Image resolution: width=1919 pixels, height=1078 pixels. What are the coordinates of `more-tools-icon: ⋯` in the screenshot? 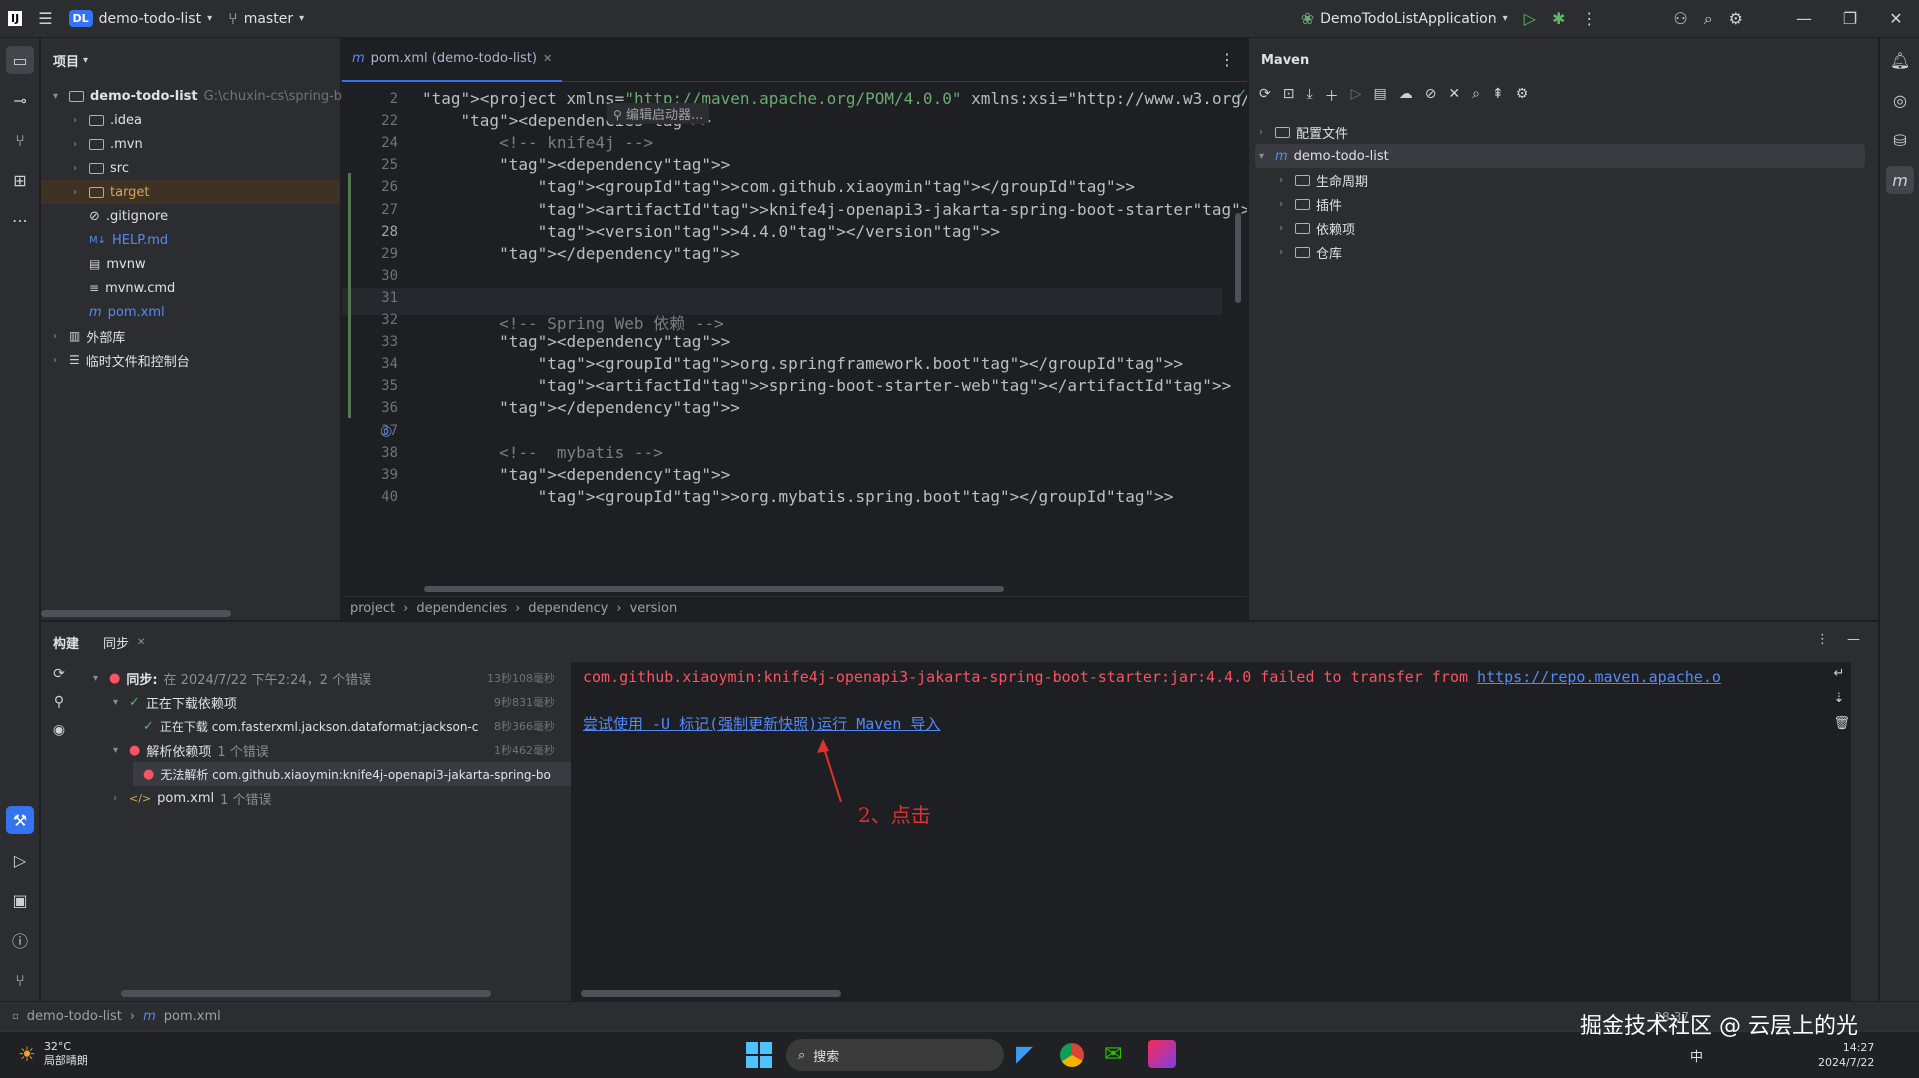 It's located at (20, 220).